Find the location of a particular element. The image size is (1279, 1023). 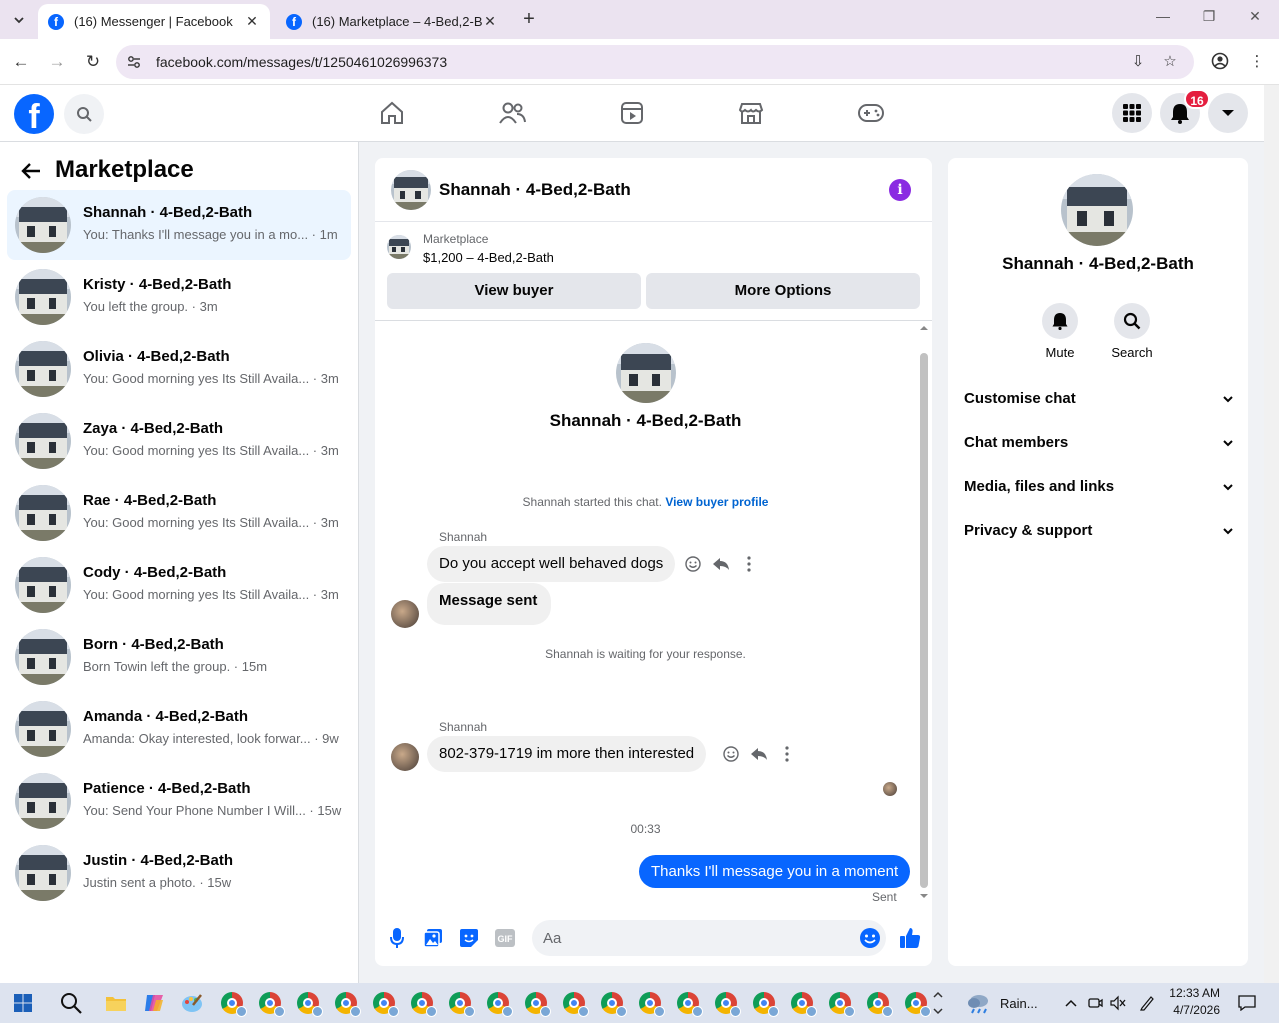

facebook-logo: f is located at coordinates (34, 115).